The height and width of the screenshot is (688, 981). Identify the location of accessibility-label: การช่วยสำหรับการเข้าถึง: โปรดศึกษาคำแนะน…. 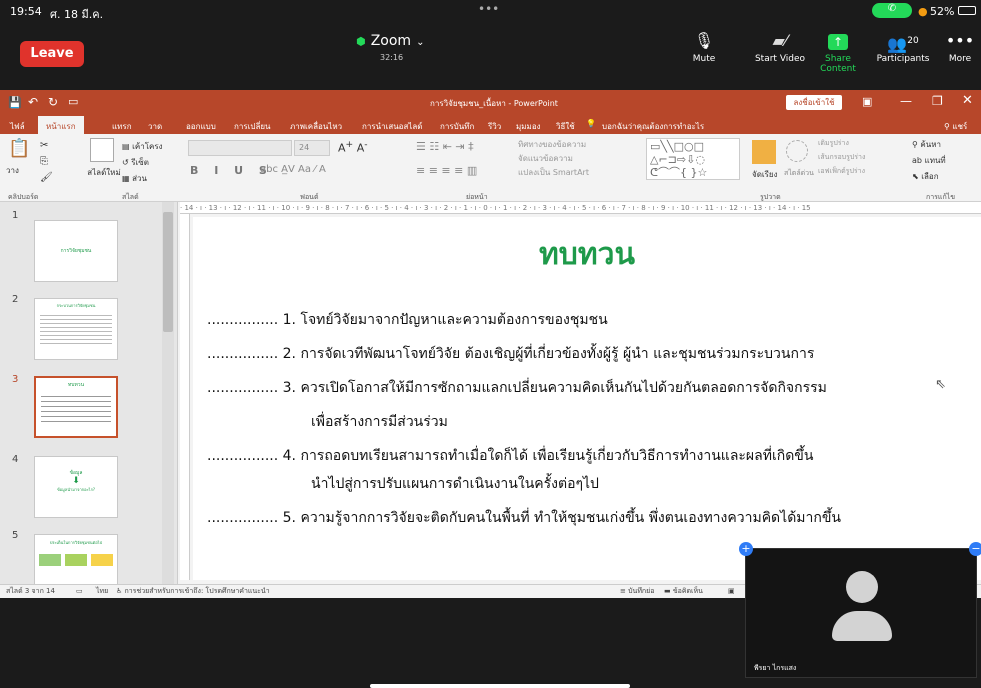
(197, 591).